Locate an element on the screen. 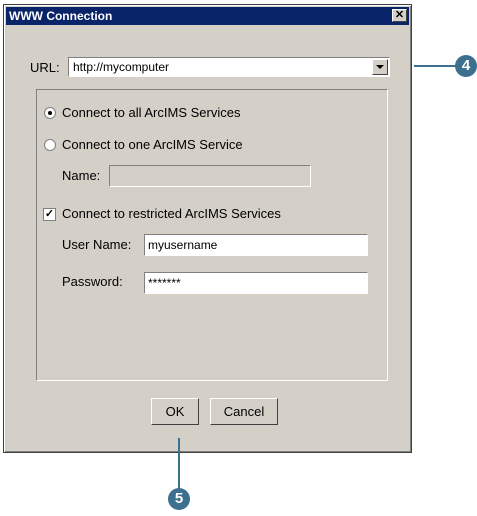 Image resolution: width=477 pixels, height=516 pixels. password-field: ******* is located at coordinates (256, 283).